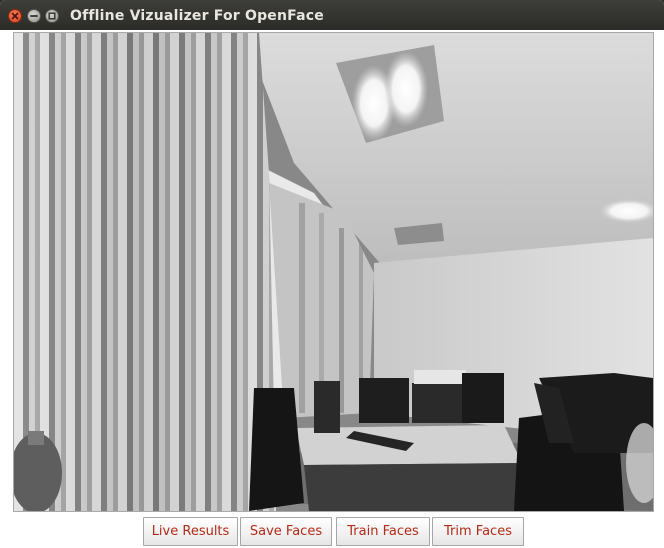  What do you see at coordinates (190, 531) in the screenshot?
I see `live-results-button: Live Results` at bounding box center [190, 531].